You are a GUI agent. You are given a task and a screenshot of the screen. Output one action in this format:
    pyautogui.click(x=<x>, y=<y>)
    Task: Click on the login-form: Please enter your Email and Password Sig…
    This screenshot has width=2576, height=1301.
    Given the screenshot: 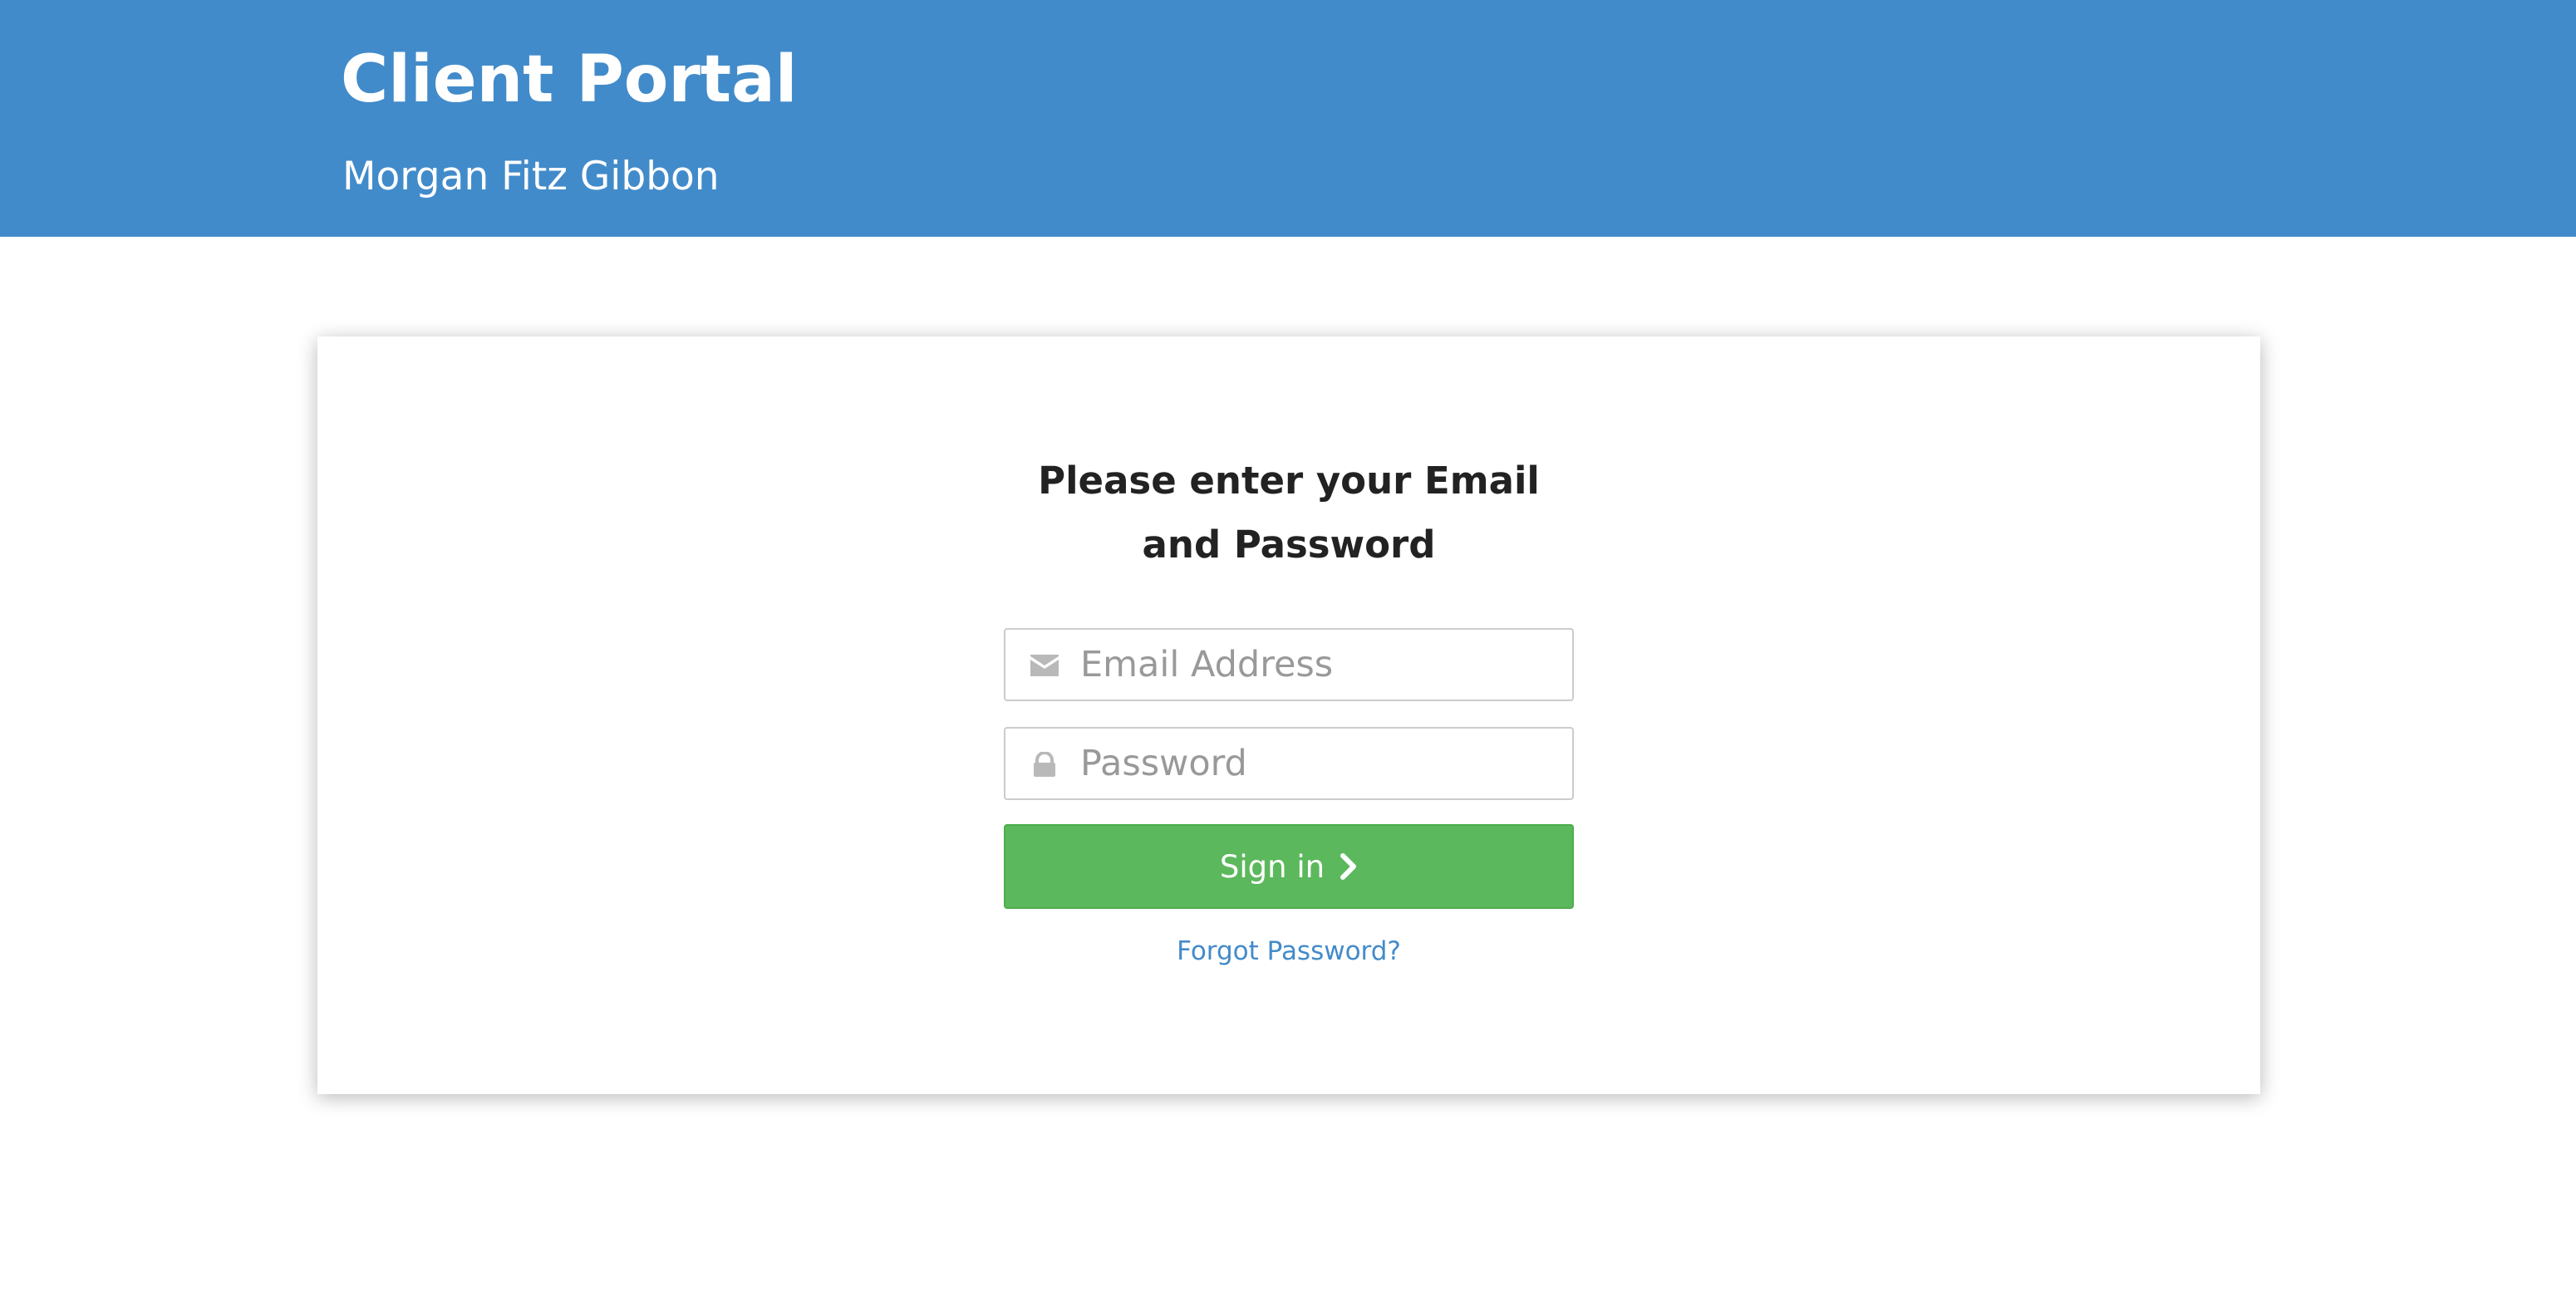 What is the action you would take?
    pyautogui.click(x=1289, y=707)
    